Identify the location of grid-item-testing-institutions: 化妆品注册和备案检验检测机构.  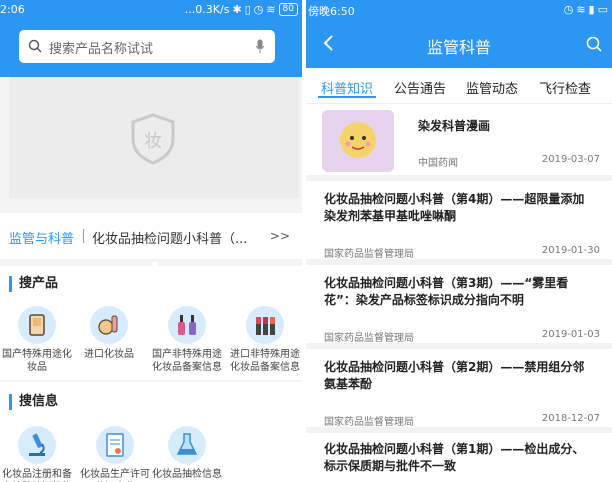
(37, 454).